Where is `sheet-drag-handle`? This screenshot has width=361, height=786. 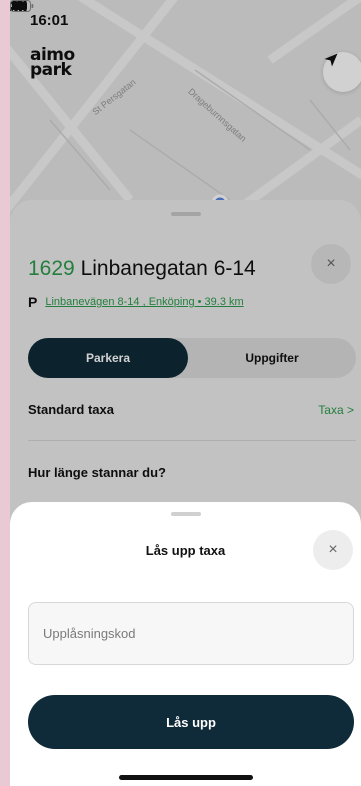
sheet-drag-handle is located at coordinates (185, 214).